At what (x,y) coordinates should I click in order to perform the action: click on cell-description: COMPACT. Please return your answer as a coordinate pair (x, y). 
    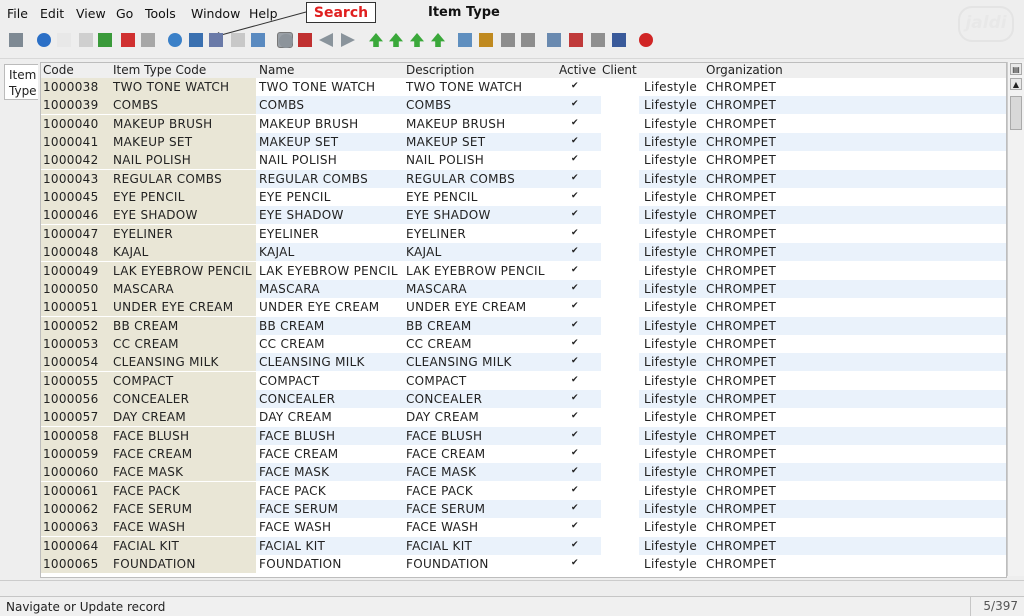
    Looking at the image, I should click on (436, 381).